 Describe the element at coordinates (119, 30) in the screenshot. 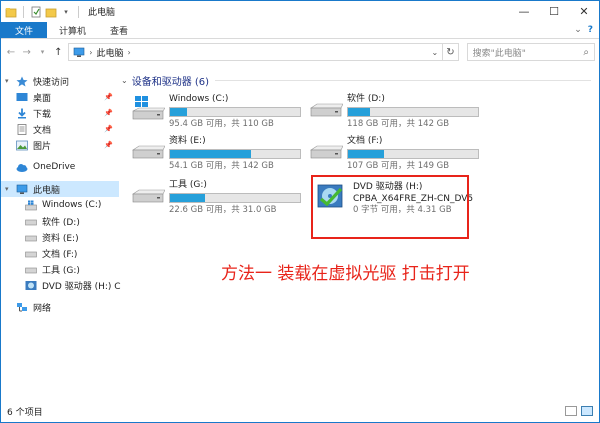

I see `tab-view: 查看` at that location.